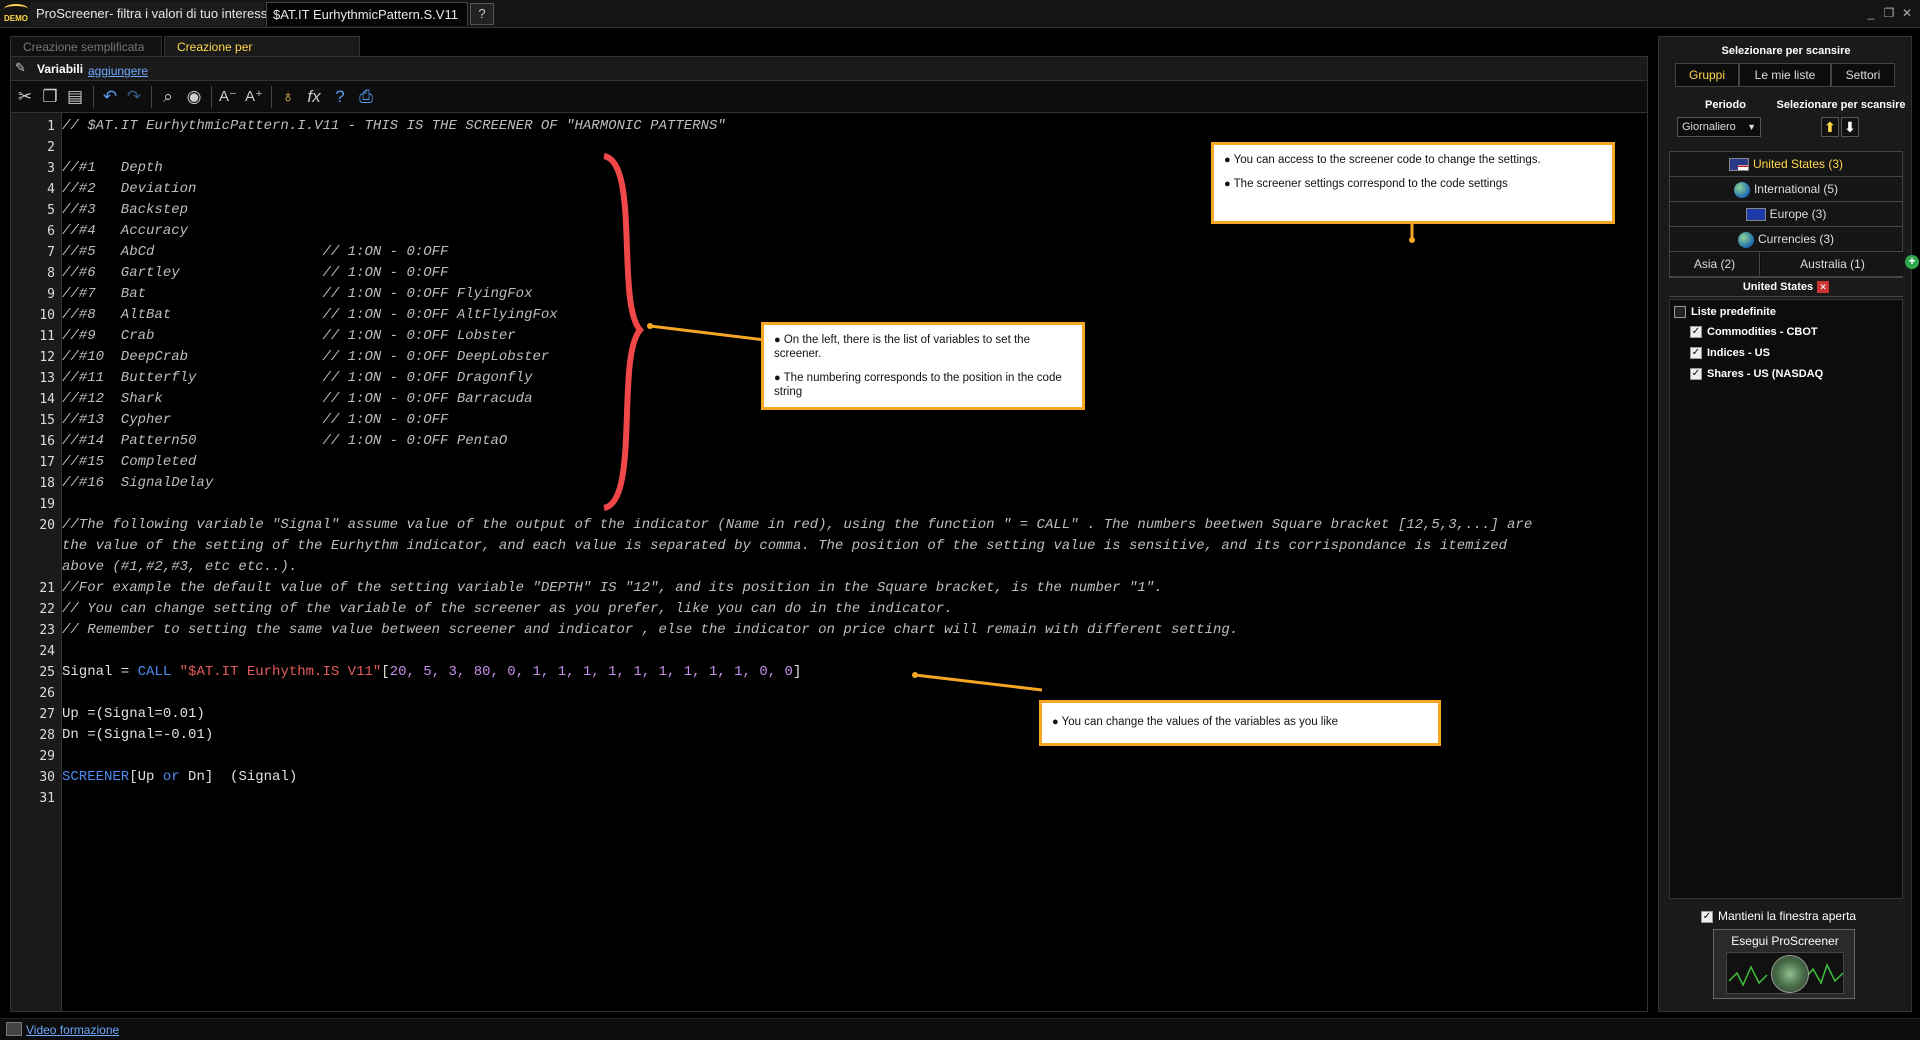 This screenshot has width=1920, height=1040. I want to click on radar-icon, so click(1785, 973).